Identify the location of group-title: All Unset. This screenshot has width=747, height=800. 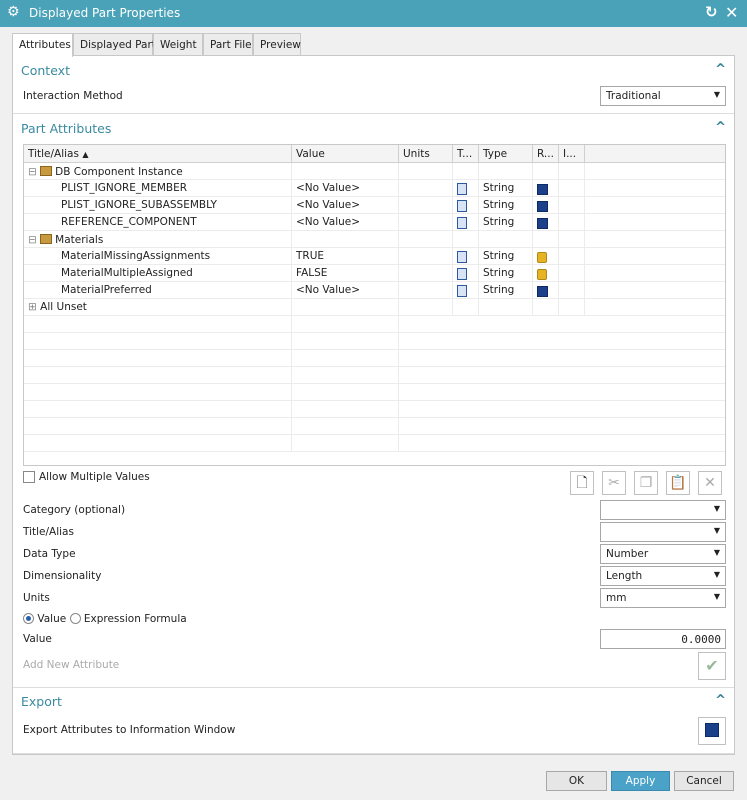
(63, 307).